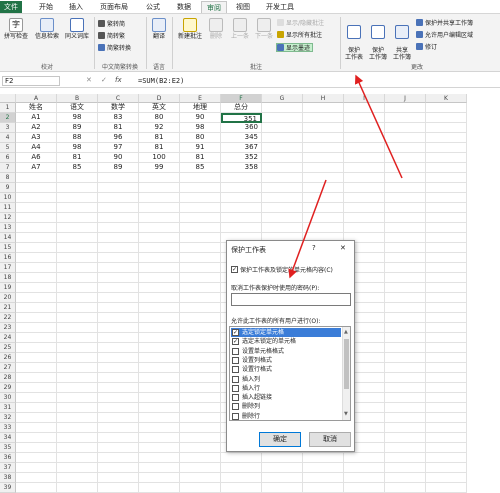  What do you see at coordinates (345, 176) in the screenshot?
I see `annotation-arrows` at bounding box center [345, 176].